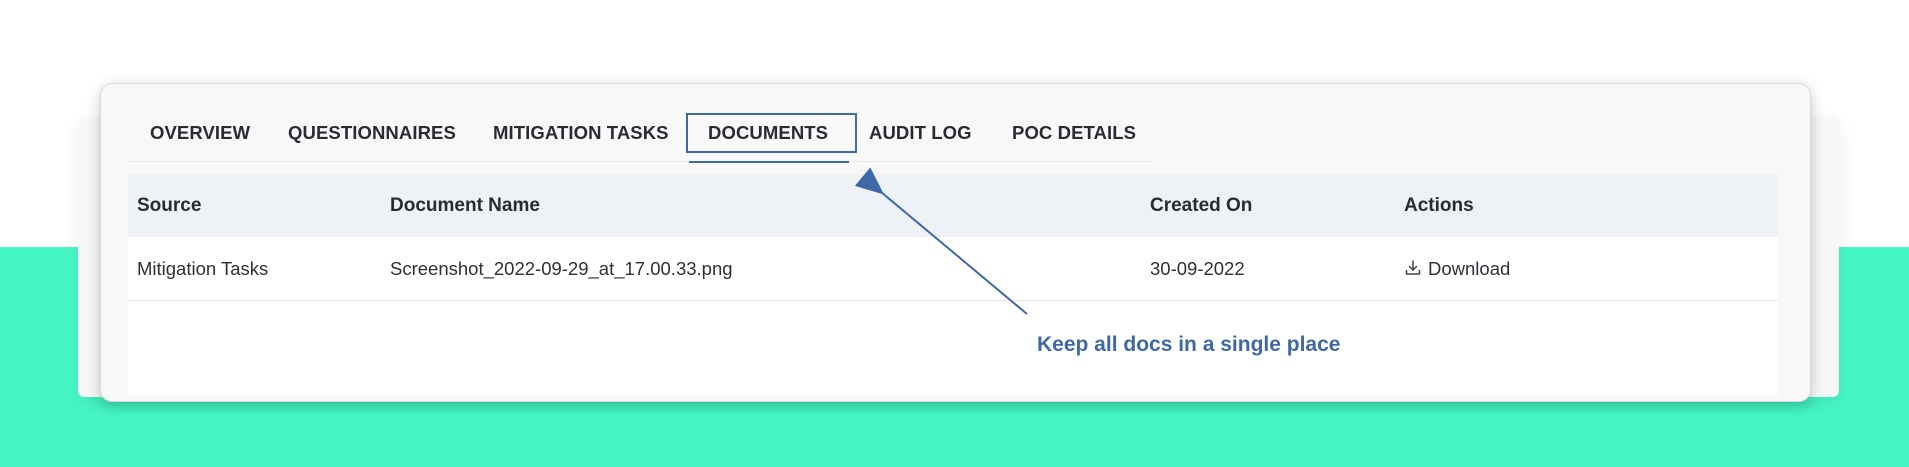 The image size is (1909, 467). Describe the element at coordinates (203, 268) in the screenshot. I see `row-source: Mitigation Tasks` at that location.